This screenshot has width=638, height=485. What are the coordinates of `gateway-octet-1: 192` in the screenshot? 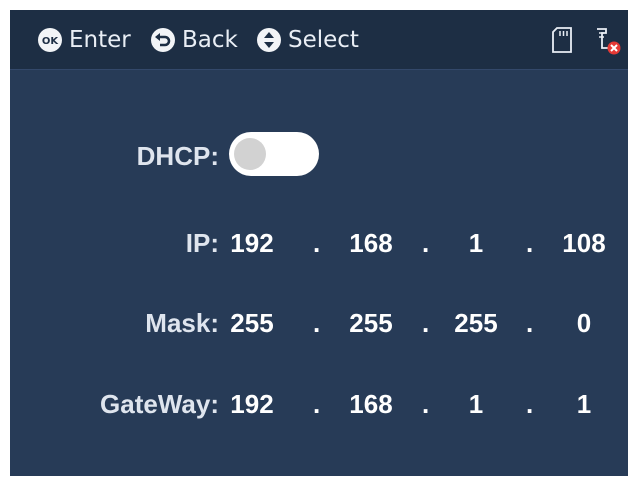 It's located at (252, 404).